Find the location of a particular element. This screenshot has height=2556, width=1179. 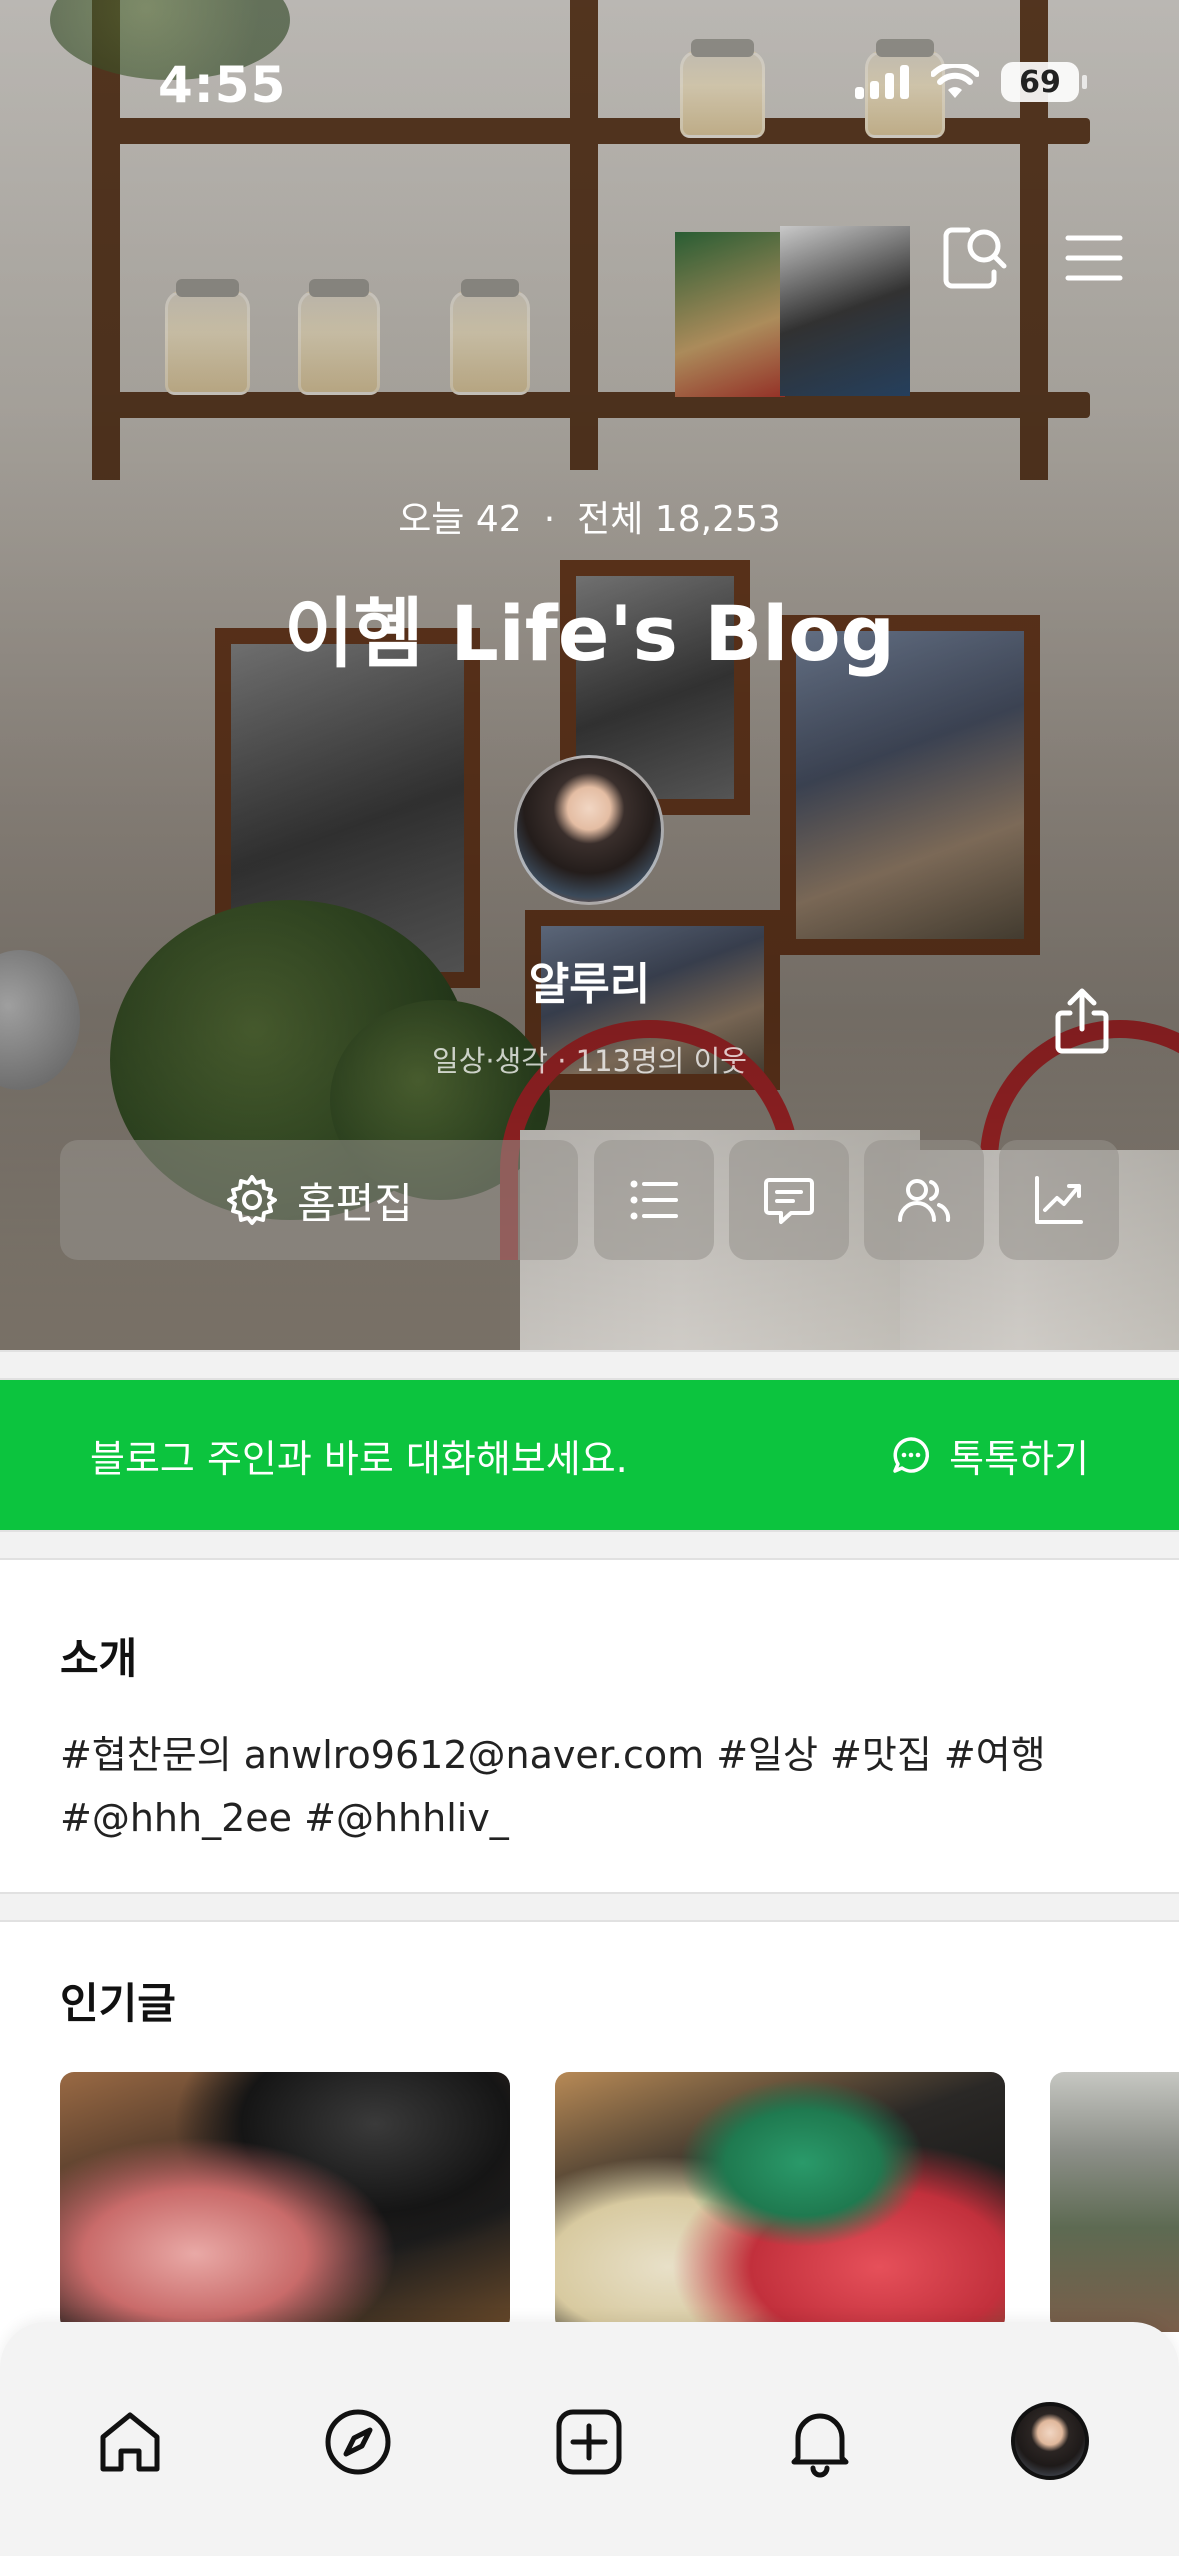

visitor-count: 오늘 42 · 전체 18,253 is located at coordinates (589, 516).